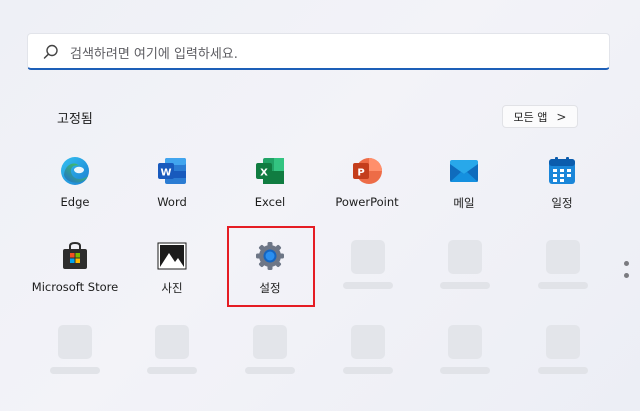 The height and width of the screenshot is (411, 640). I want to click on app-tile-photos: 사진, so click(172, 277).